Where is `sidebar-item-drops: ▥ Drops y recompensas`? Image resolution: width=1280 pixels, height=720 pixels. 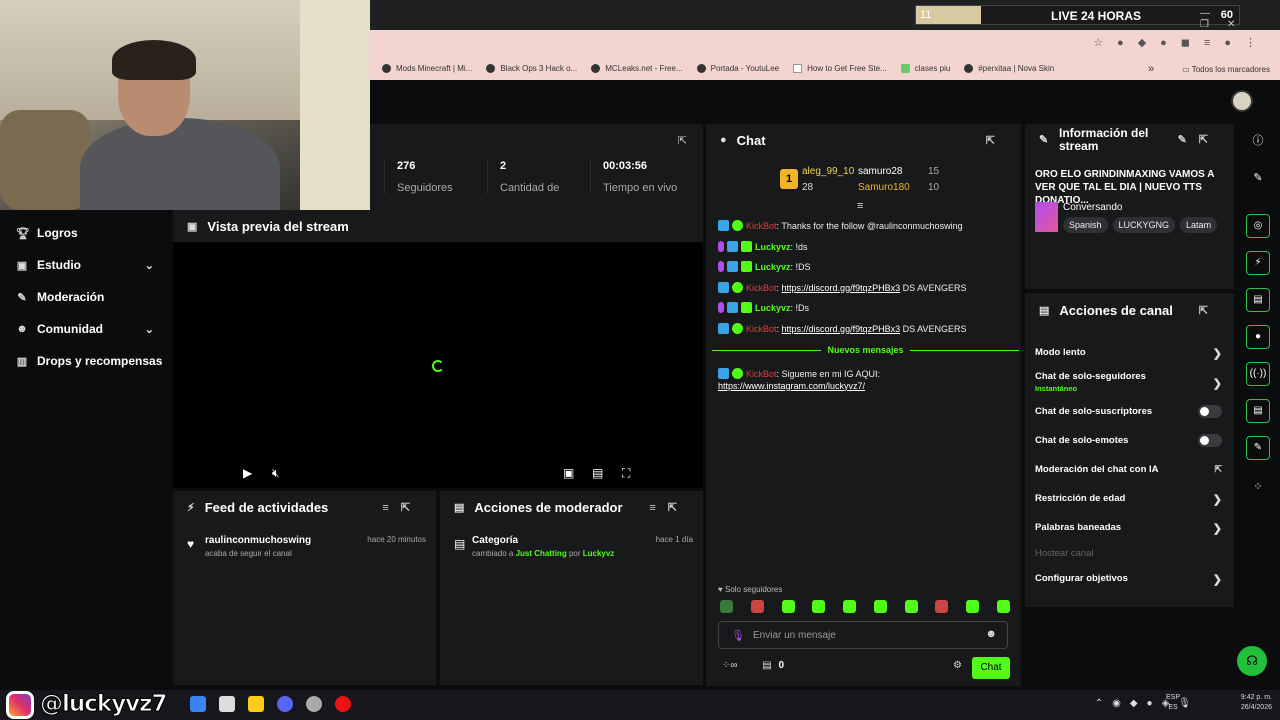
sidebar-item-drops: ▥ Drops y recompensas is located at coordinates (85, 361).